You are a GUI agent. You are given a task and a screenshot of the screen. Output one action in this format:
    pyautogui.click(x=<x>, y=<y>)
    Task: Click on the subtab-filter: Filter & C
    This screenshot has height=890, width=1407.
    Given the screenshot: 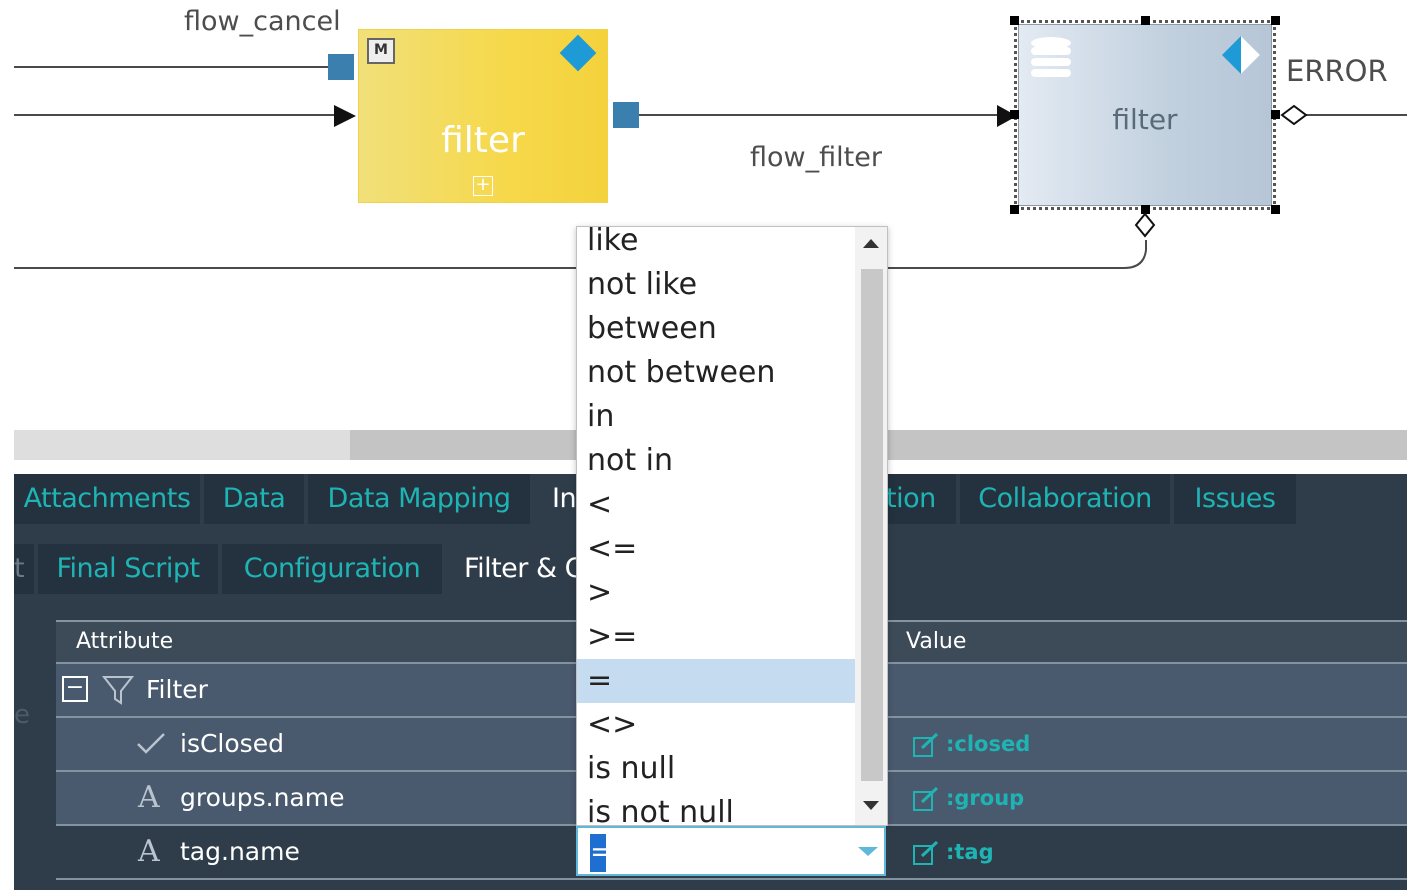 What is the action you would take?
    pyautogui.click(x=516, y=569)
    